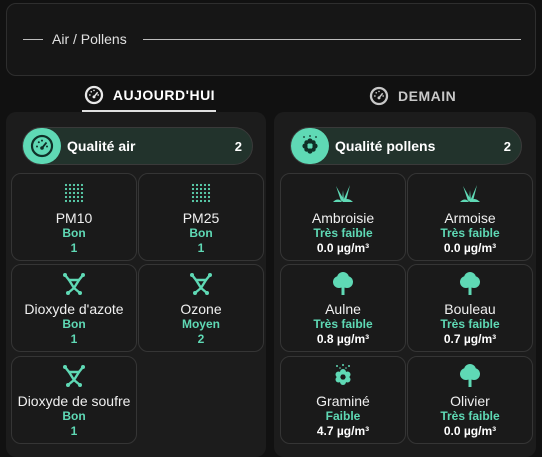  I want to click on tab-today: AUJOURD'HUI, so click(149, 96).